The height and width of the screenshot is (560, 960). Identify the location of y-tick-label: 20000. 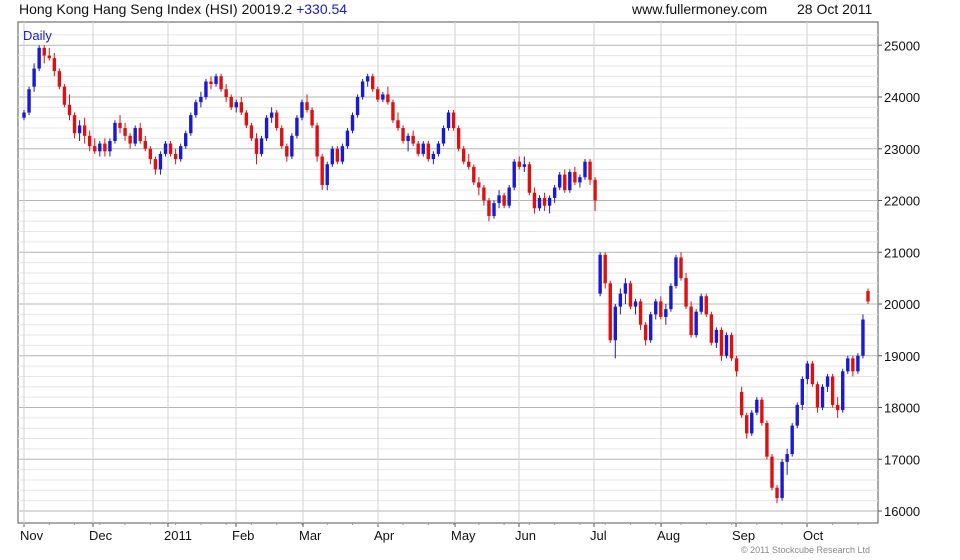
(902, 304).